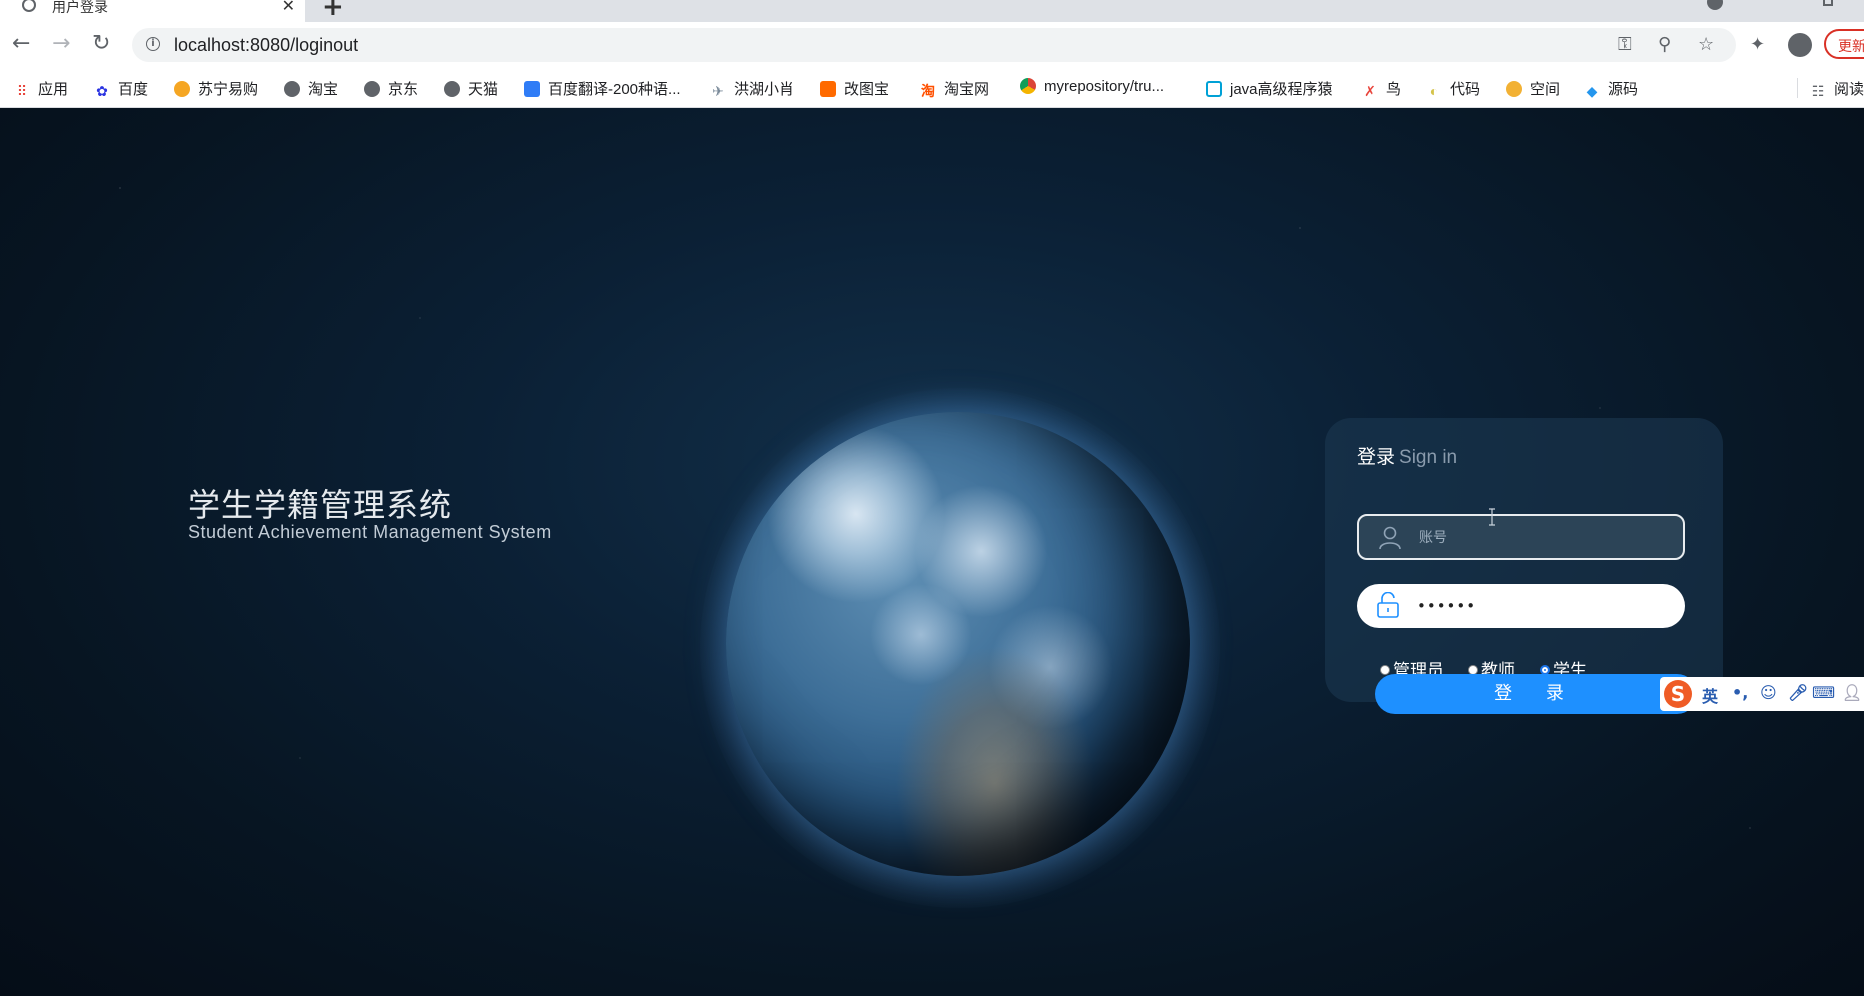 The height and width of the screenshot is (996, 1864). What do you see at coordinates (121, 88) in the screenshot?
I see `bookmark-item: ✿ 百度` at bounding box center [121, 88].